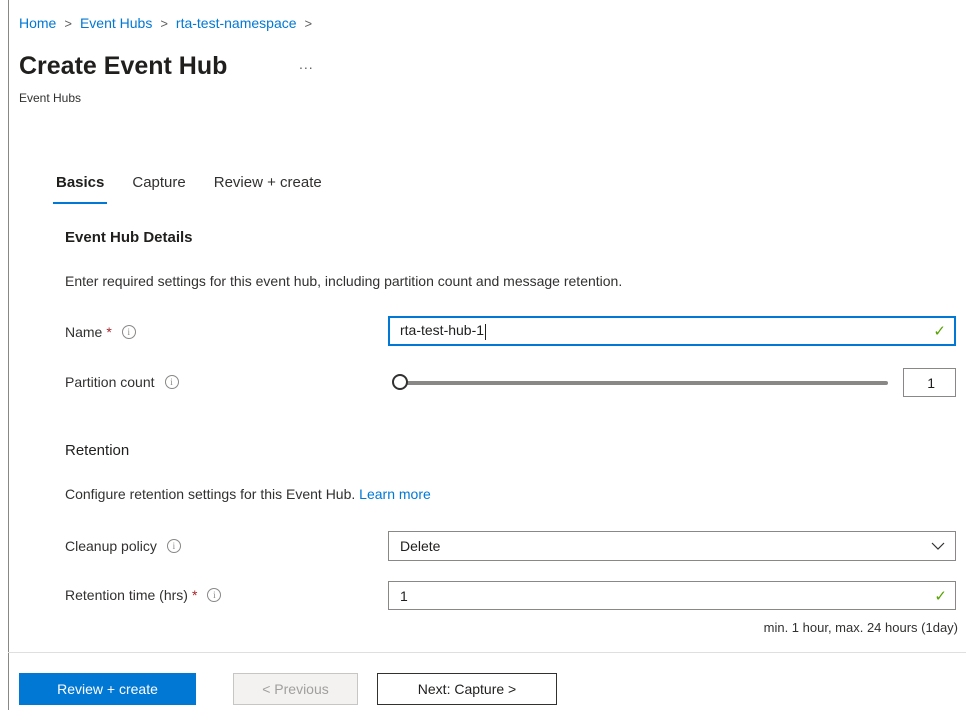 The height and width of the screenshot is (710, 966). I want to click on name-label: Name * i, so click(100, 332).